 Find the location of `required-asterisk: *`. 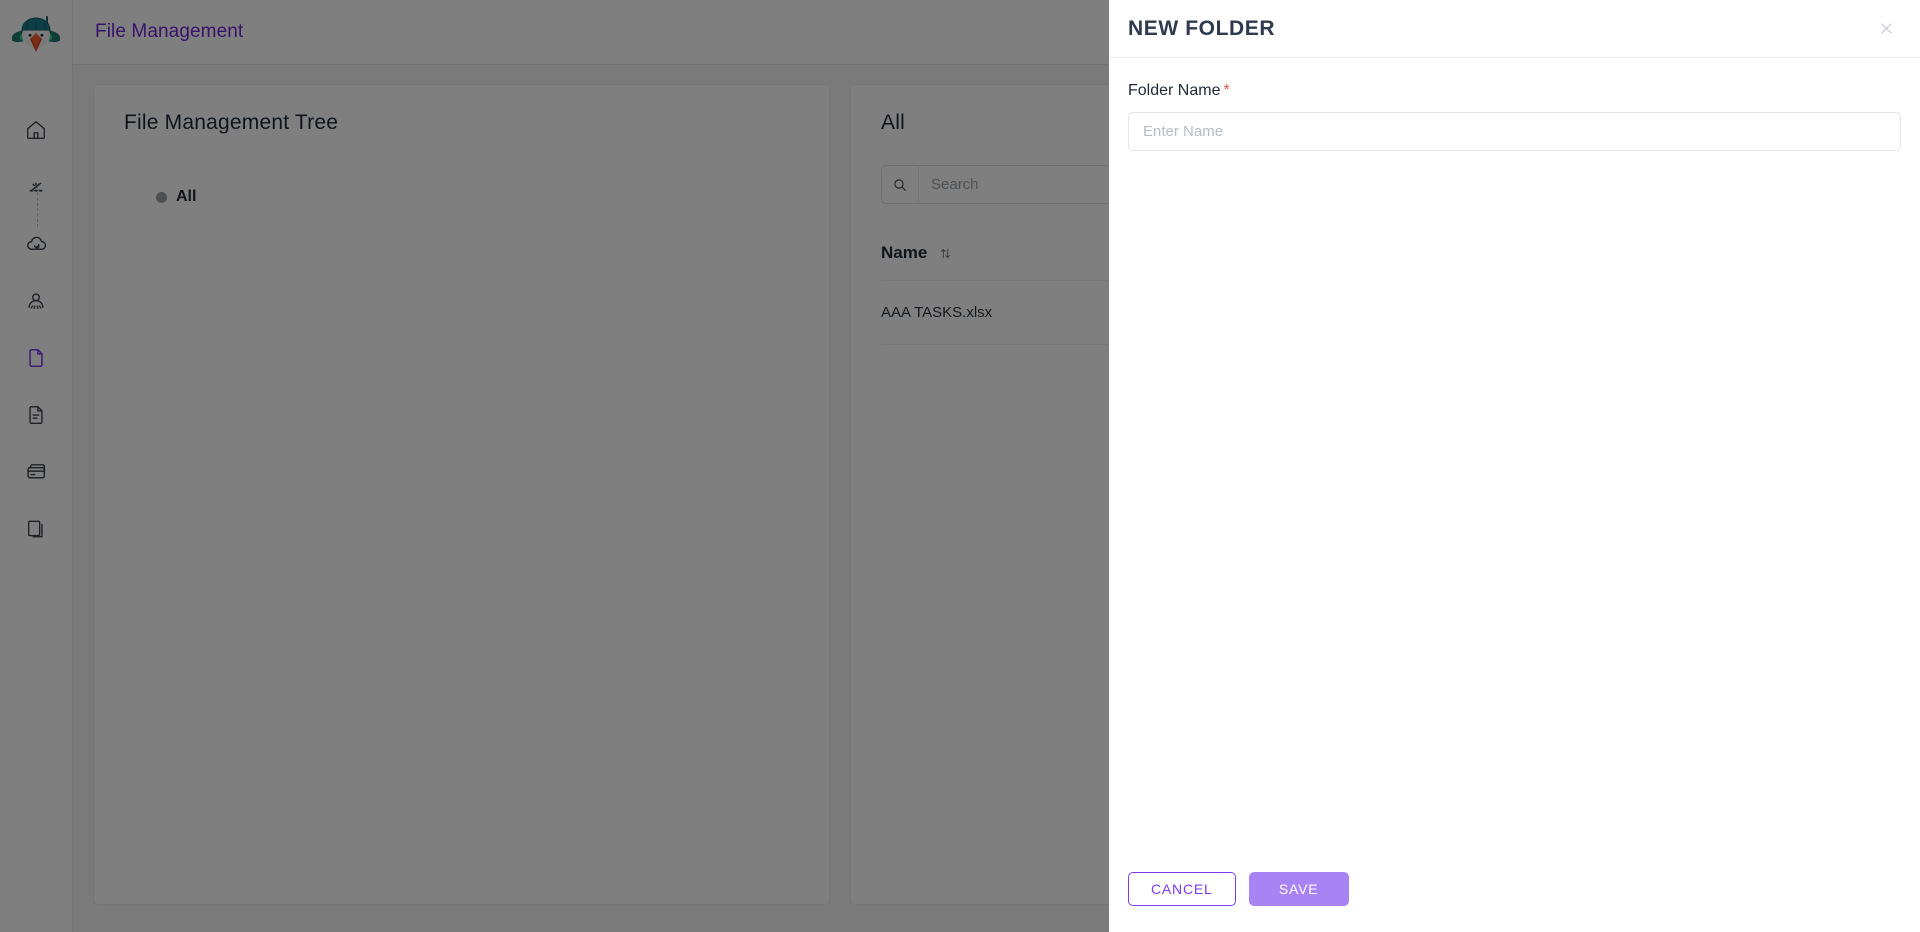

required-asterisk: * is located at coordinates (1226, 90).